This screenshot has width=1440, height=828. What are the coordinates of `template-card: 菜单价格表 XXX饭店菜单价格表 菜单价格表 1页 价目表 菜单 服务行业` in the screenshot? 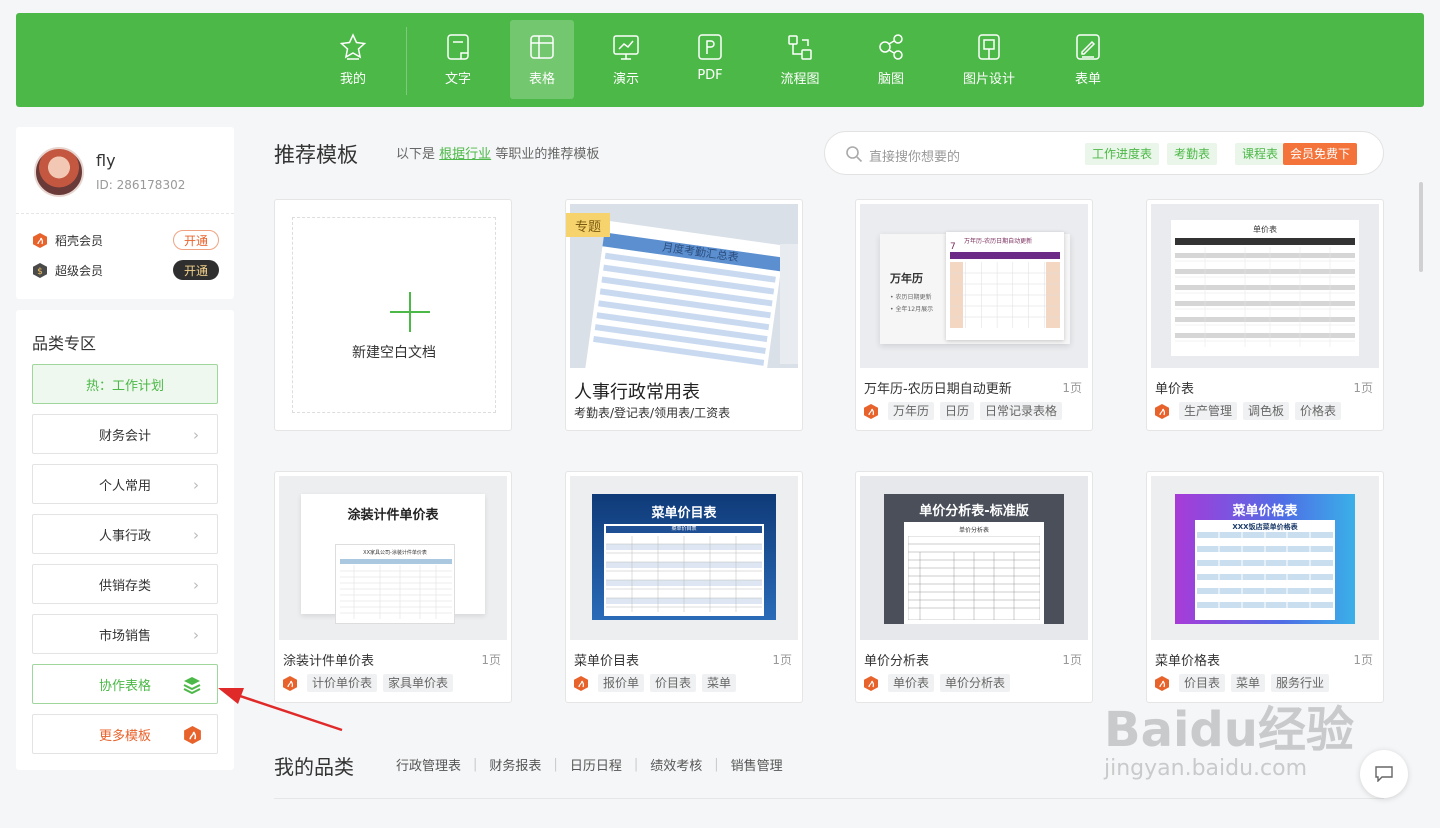 It's located at (1265, 587).